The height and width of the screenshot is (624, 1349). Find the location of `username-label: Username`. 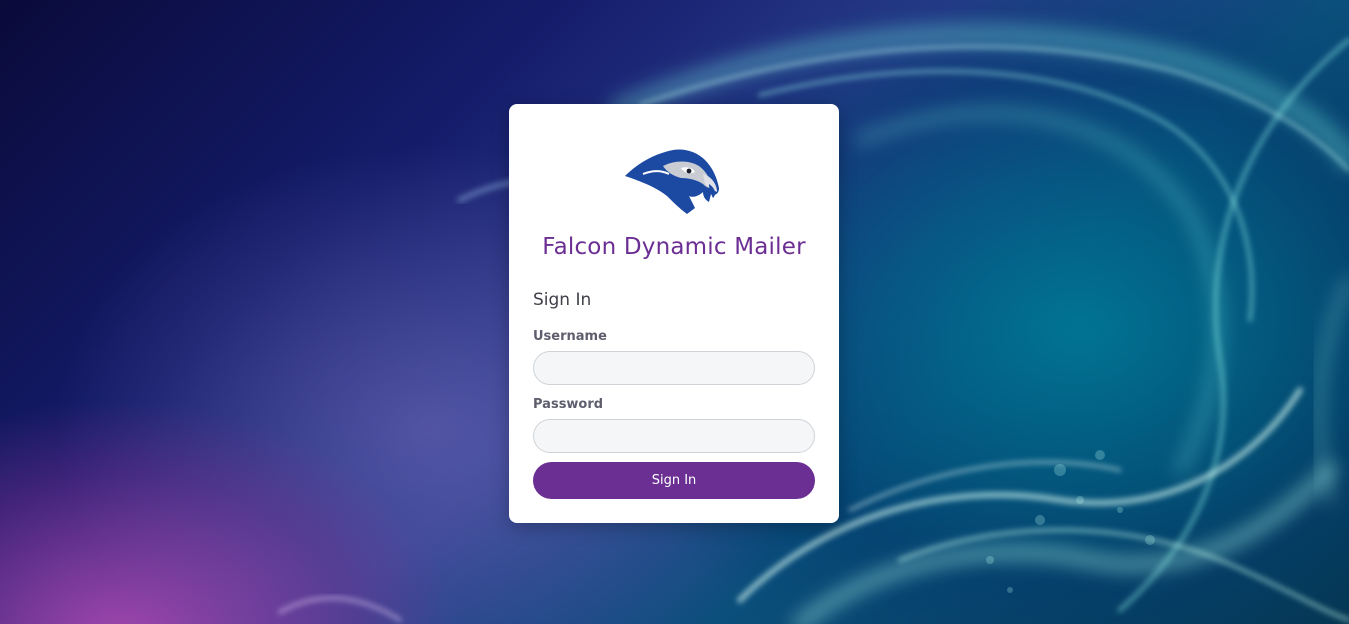

username-label: Username is located at coordinates (570, 336).